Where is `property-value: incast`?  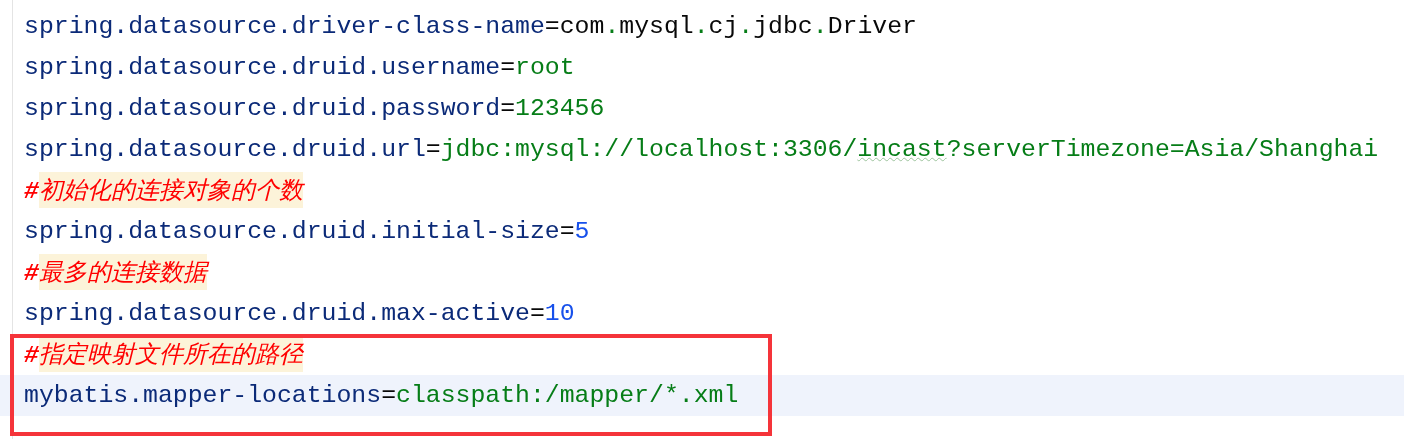
property-value: incast is located at coordinates (902, 149).